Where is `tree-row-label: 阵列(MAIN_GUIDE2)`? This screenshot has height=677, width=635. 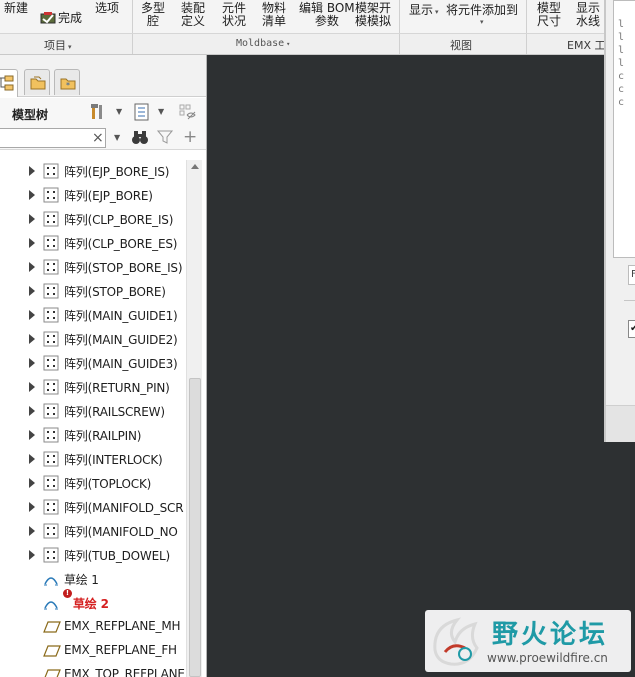
tree-row-label: 阵列(MAIN_GUIDE2) is located at coordinates (121, 340).